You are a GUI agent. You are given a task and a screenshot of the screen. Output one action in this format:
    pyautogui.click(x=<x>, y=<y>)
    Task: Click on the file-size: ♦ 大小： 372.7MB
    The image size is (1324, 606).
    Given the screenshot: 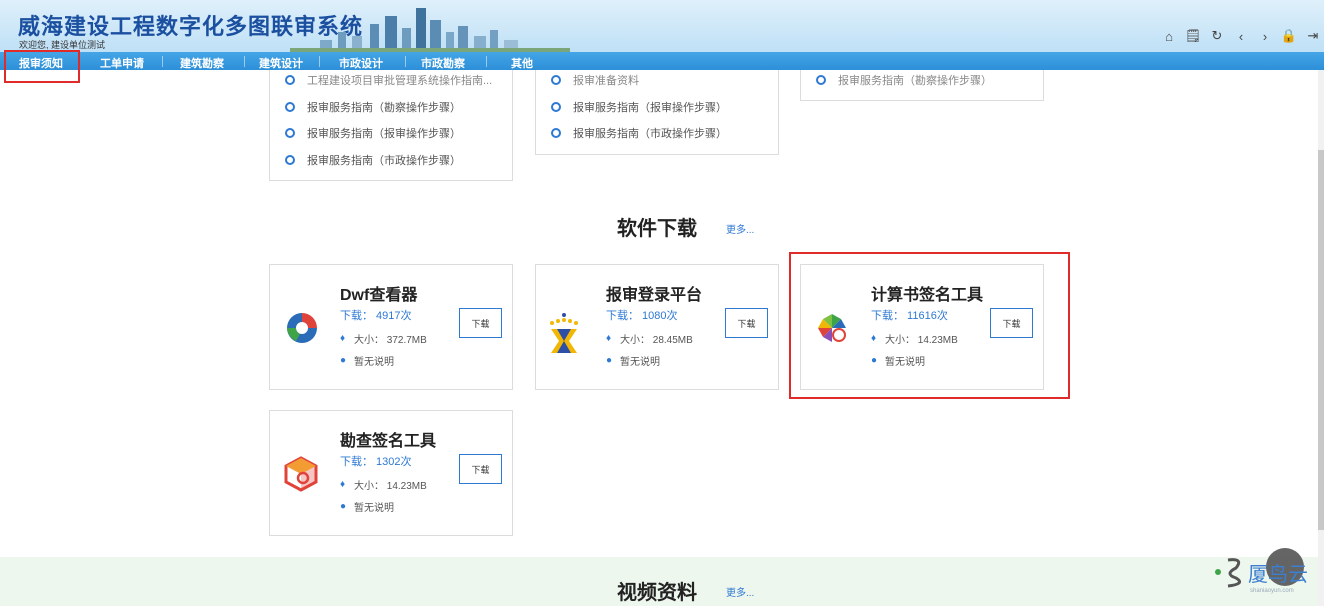 What is the action you would take?
    pyautogui.click(x=383, y=338)
    